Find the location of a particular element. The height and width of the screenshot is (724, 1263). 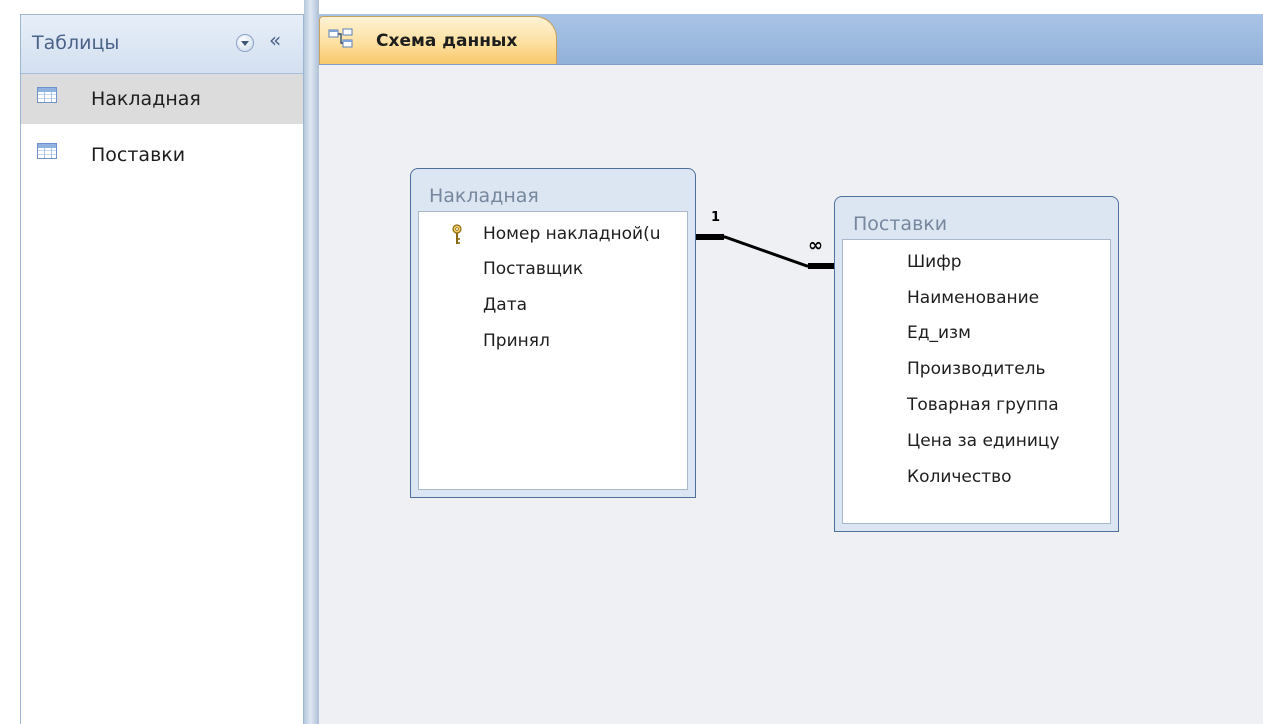

relationship-one-label: 1 is located at coordinates (716, 217).